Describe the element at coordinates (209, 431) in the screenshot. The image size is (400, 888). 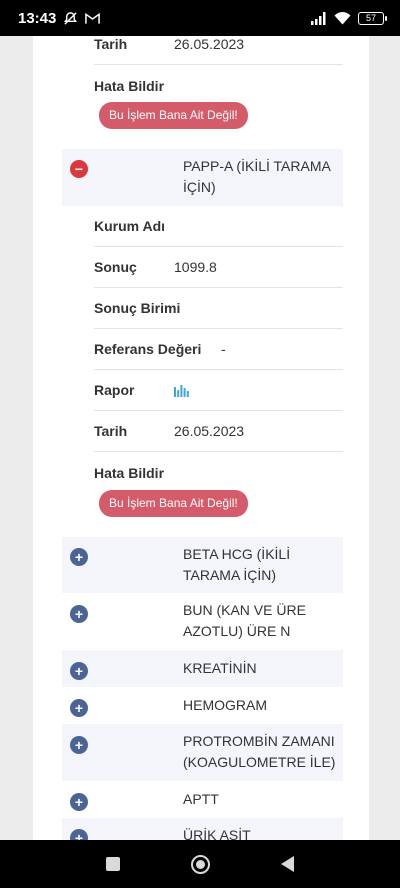
I see `date-value: 26.05.2023` at that location.